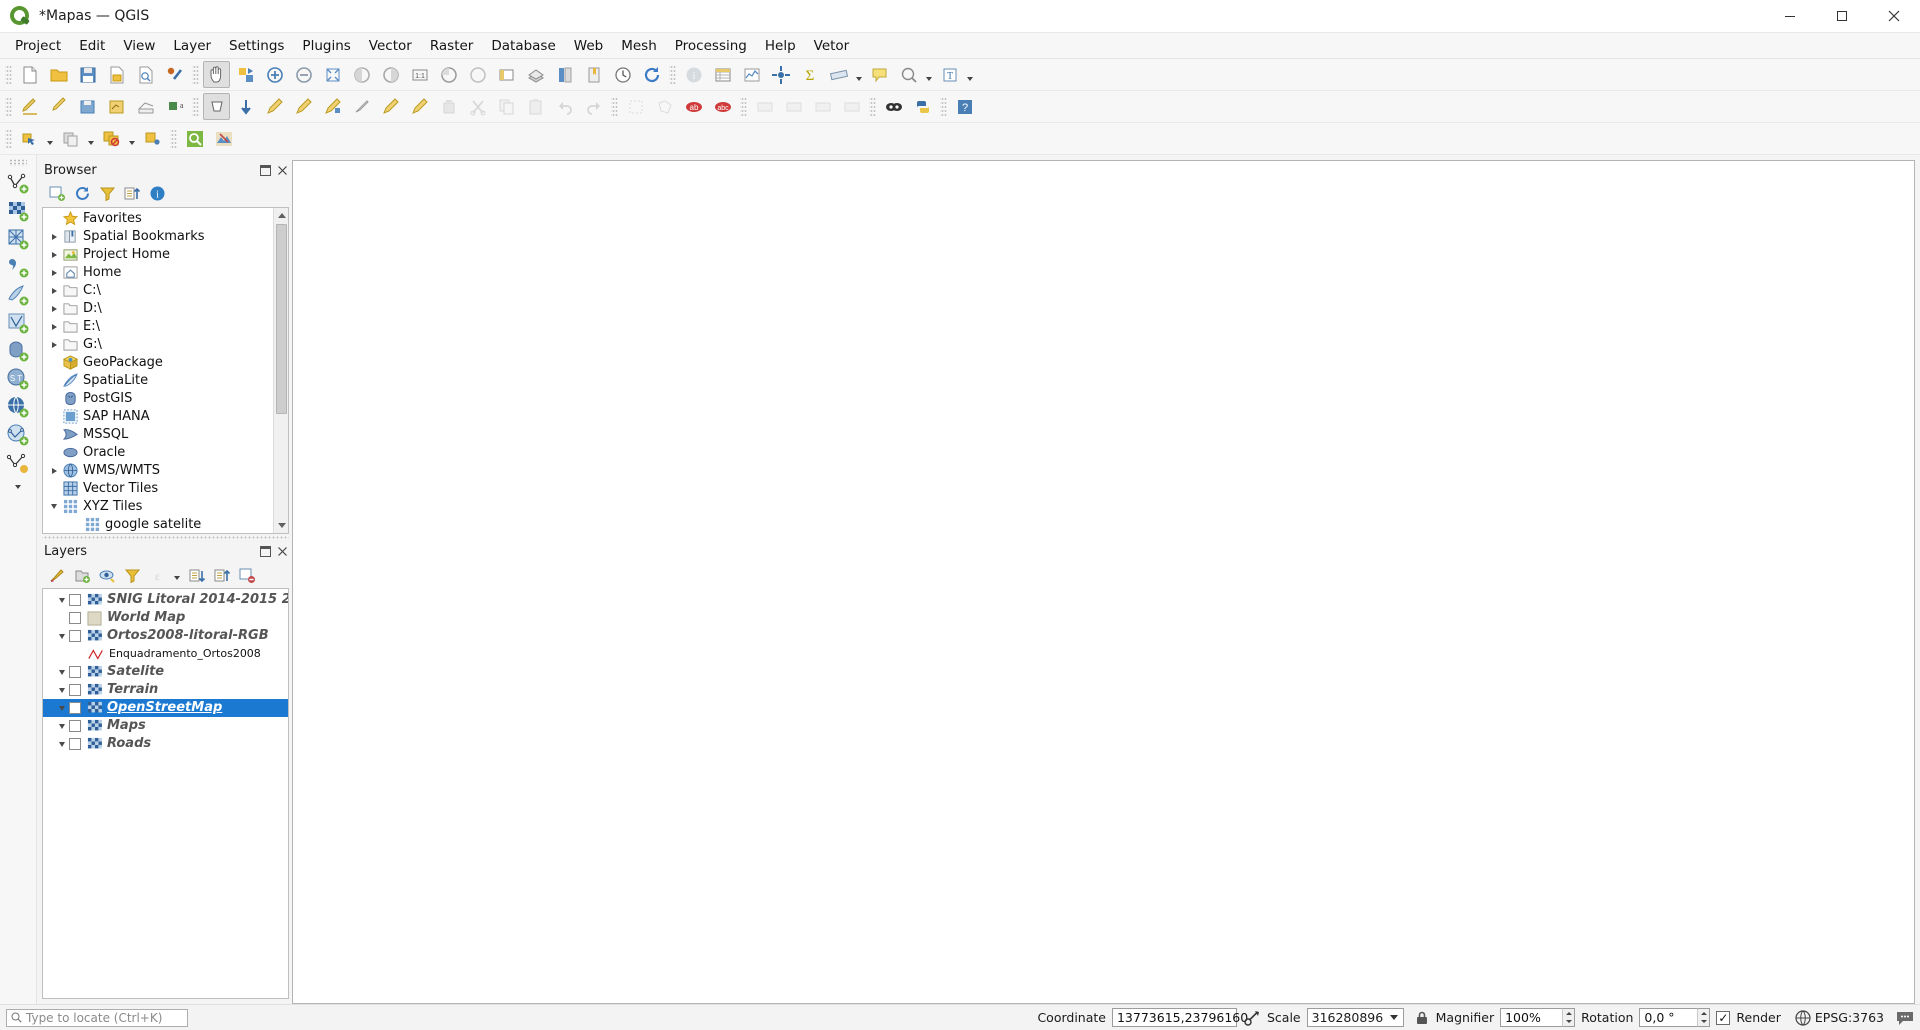  Describe the element at coordinates (223, 138) in the screenshot. I see `plugin-button` at that location.